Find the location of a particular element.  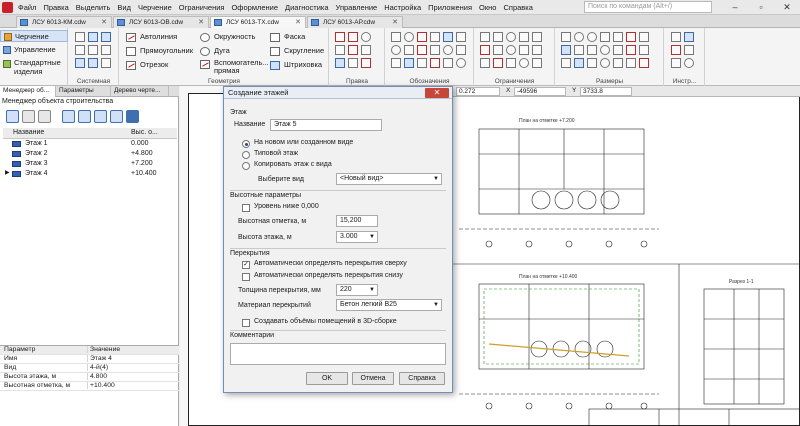

property-value: 4-й(4) is located at coordinates (97, 367).